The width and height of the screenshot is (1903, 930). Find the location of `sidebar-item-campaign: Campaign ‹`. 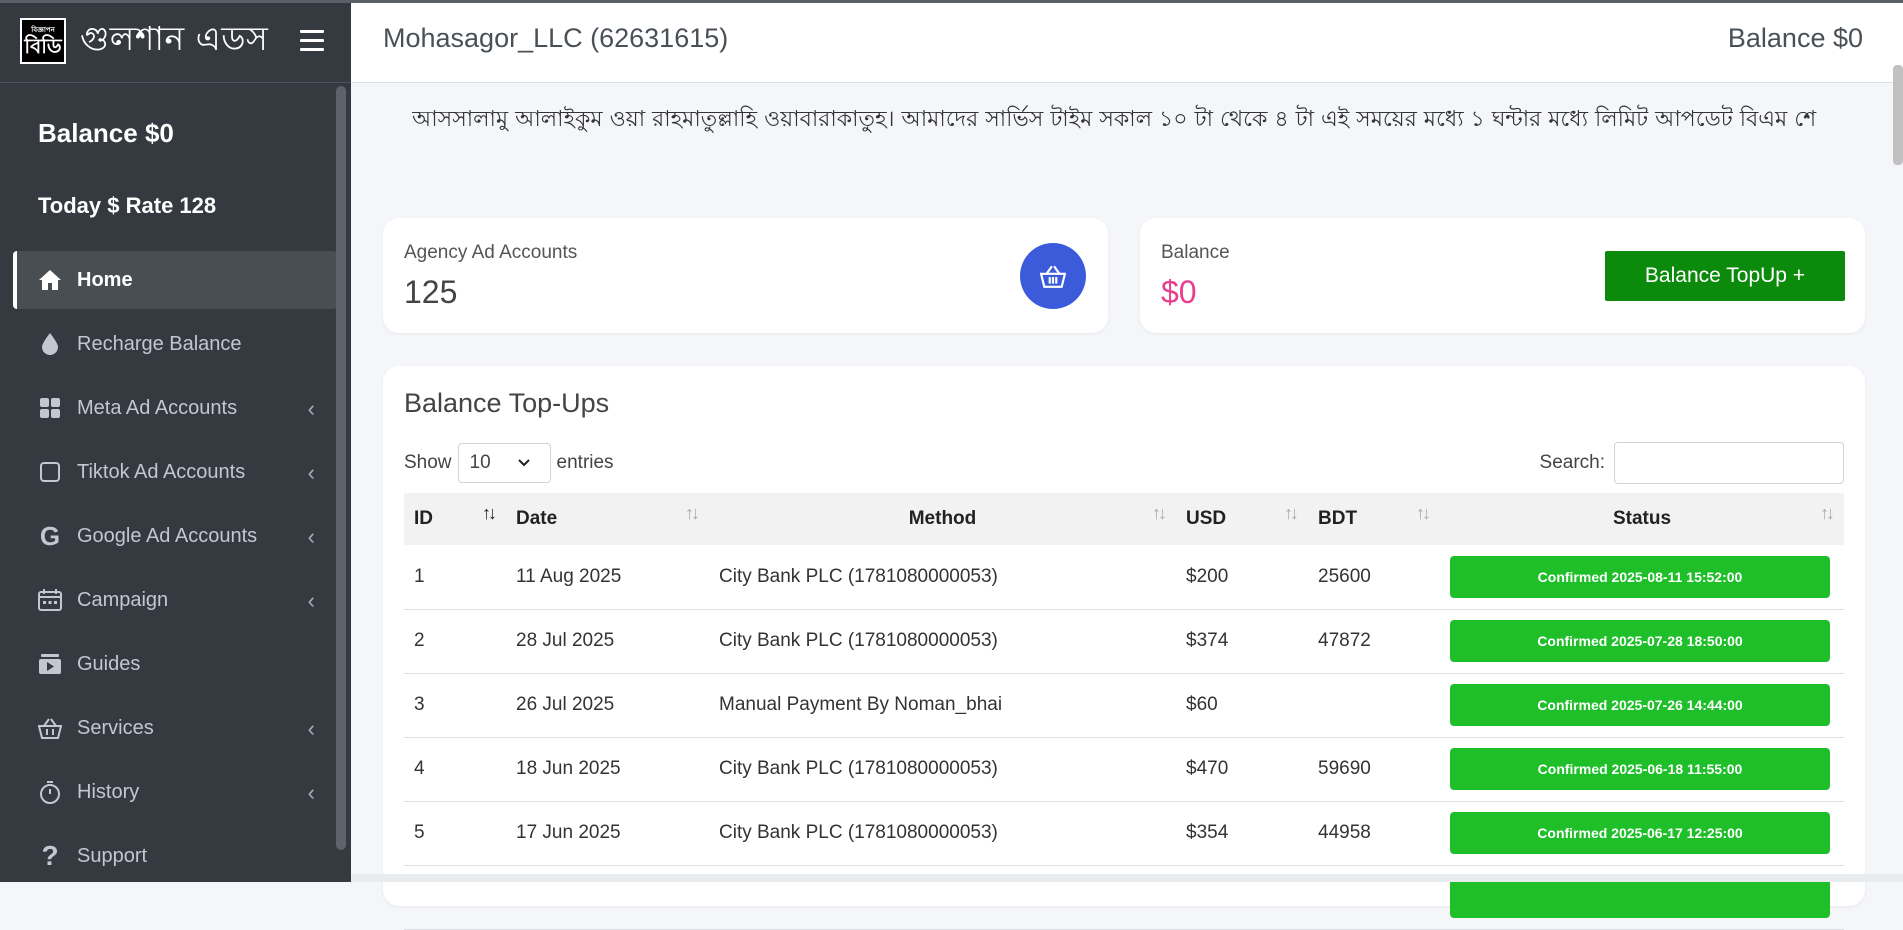

sidebar-item-campaign: Campaign ‹ is located at coordinates (175, 600).